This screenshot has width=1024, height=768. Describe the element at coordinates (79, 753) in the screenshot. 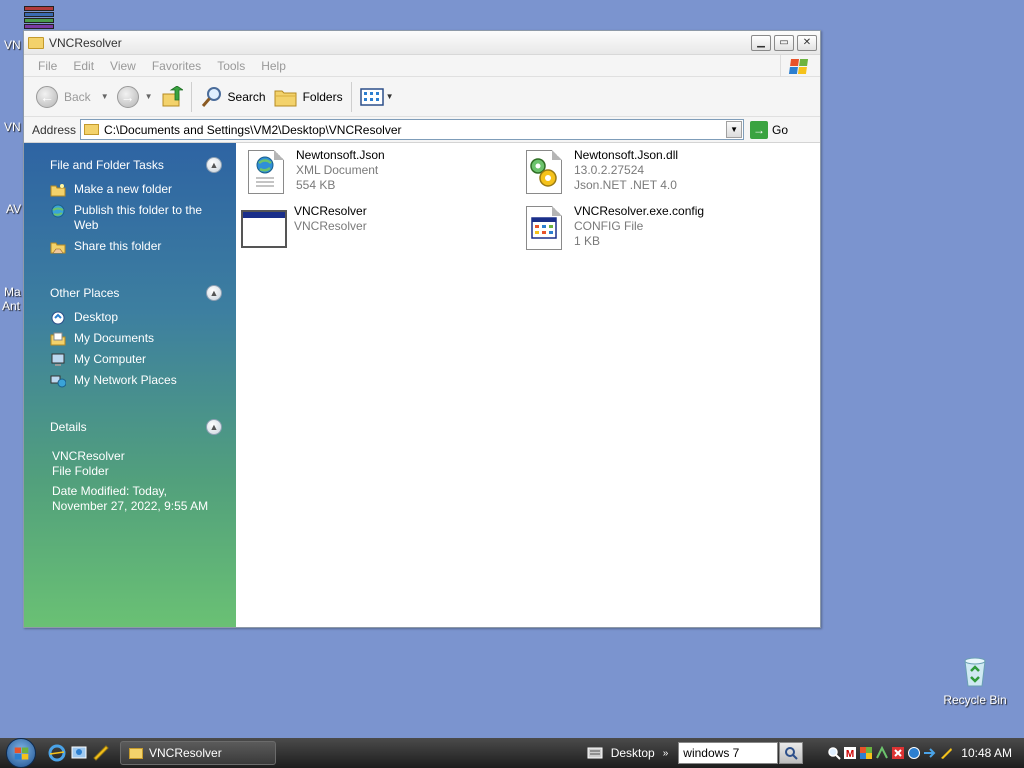

I see `show-desktop-icon` at that location.